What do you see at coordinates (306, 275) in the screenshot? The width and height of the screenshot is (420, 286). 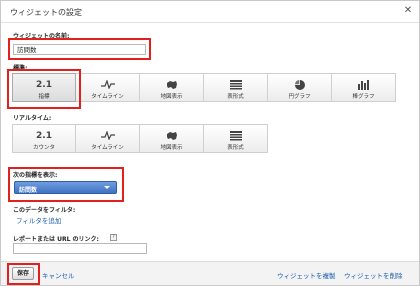 I see `clone-widget-link: ウィジェットを複製` at bounding box center [306, 275].